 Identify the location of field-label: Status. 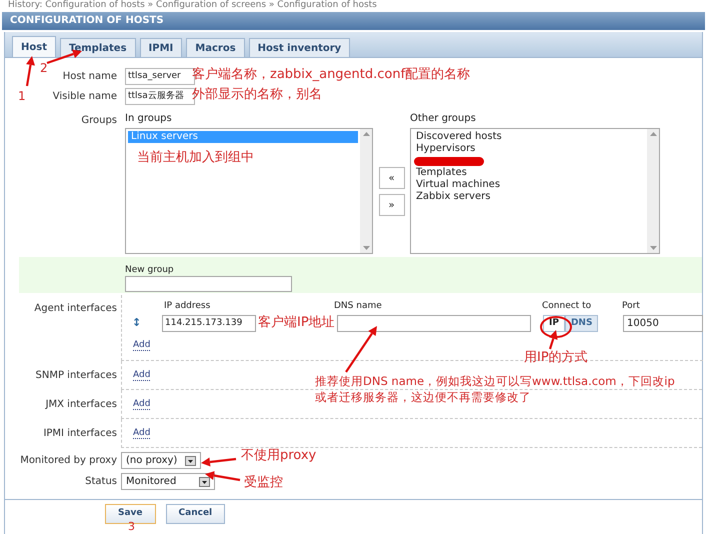
(101, 482).